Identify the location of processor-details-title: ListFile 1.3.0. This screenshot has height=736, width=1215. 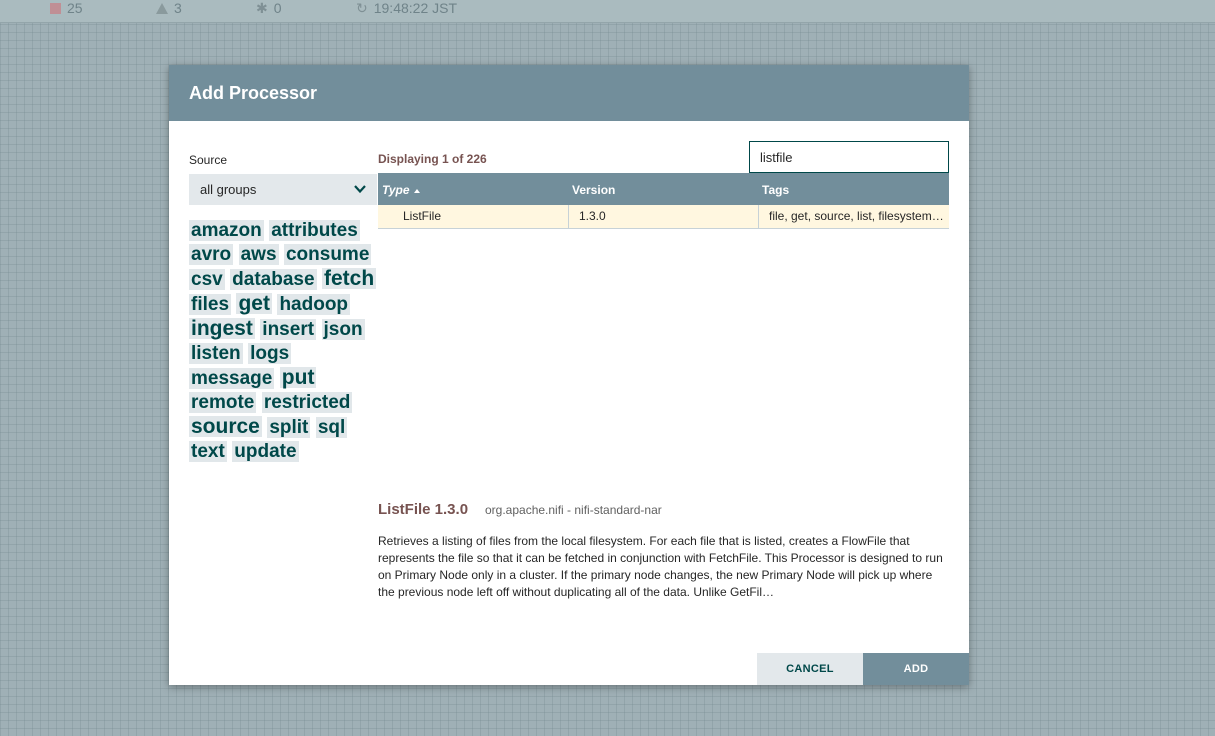
(423, 509).